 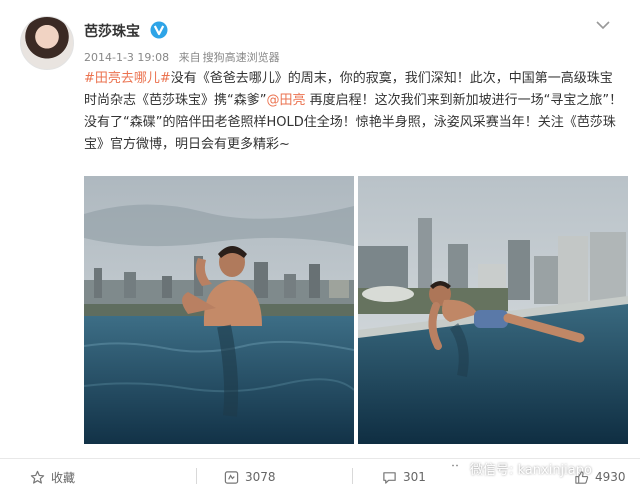 I want to click on author-name: 芭莎珠宝, so click(x=112, y=31).